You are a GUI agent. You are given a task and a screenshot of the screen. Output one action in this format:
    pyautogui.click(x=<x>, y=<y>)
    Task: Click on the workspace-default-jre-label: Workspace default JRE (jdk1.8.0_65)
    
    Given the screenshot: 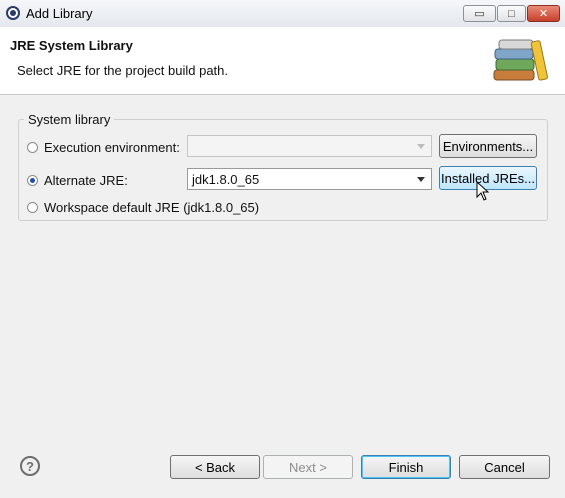 What is the action you would take?
    pyautogui.click(x=152, y=207)
    